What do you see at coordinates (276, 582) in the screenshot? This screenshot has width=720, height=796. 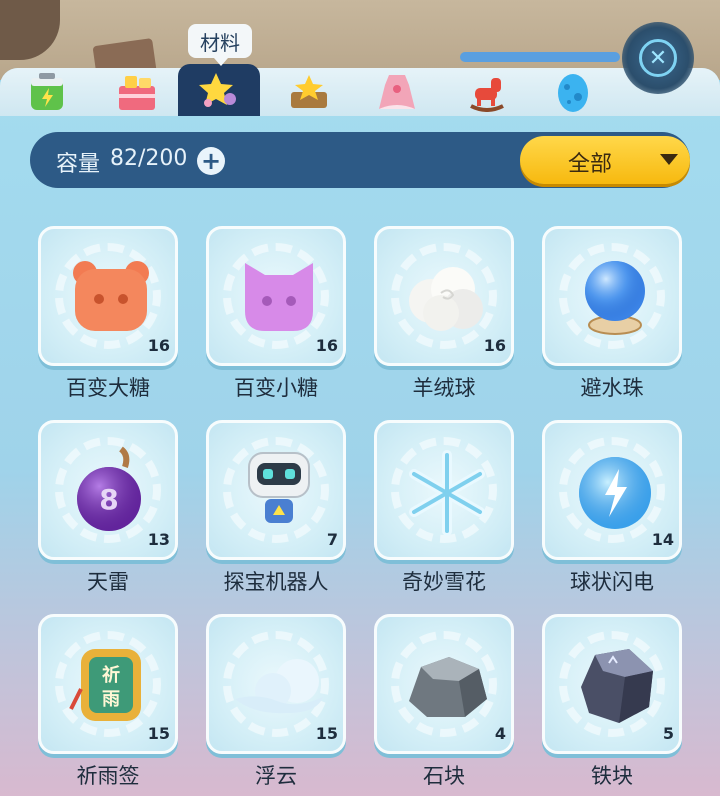 I see `item-name: 探宝机器人` at bounding box center [276, 582].